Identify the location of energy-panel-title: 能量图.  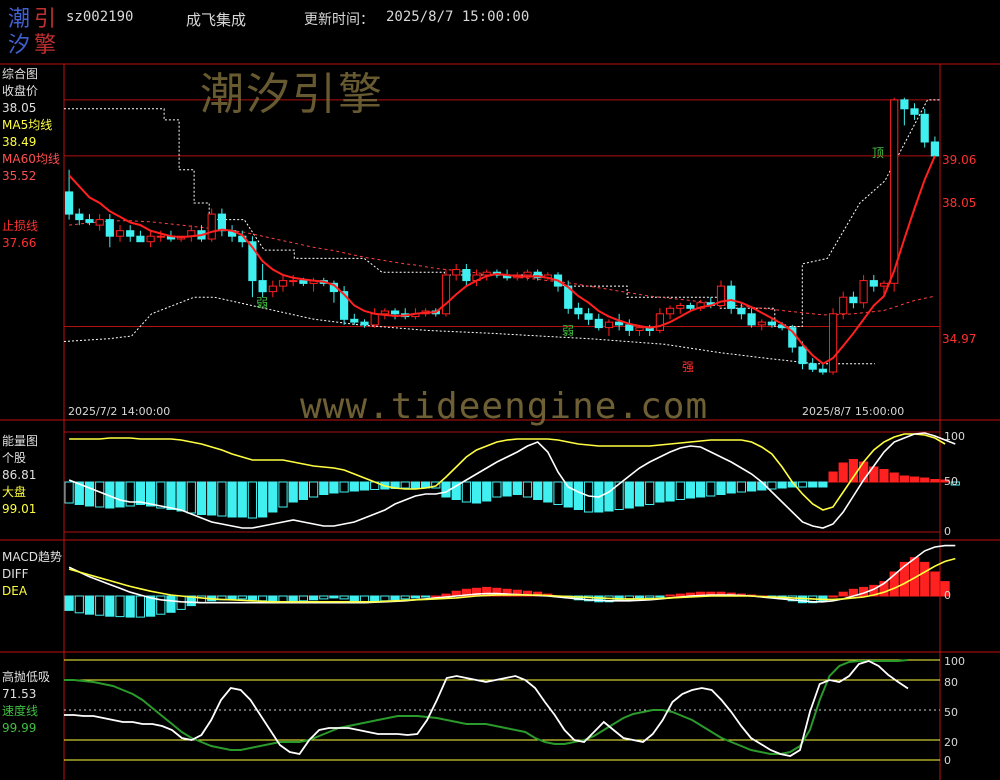
(20, 441).